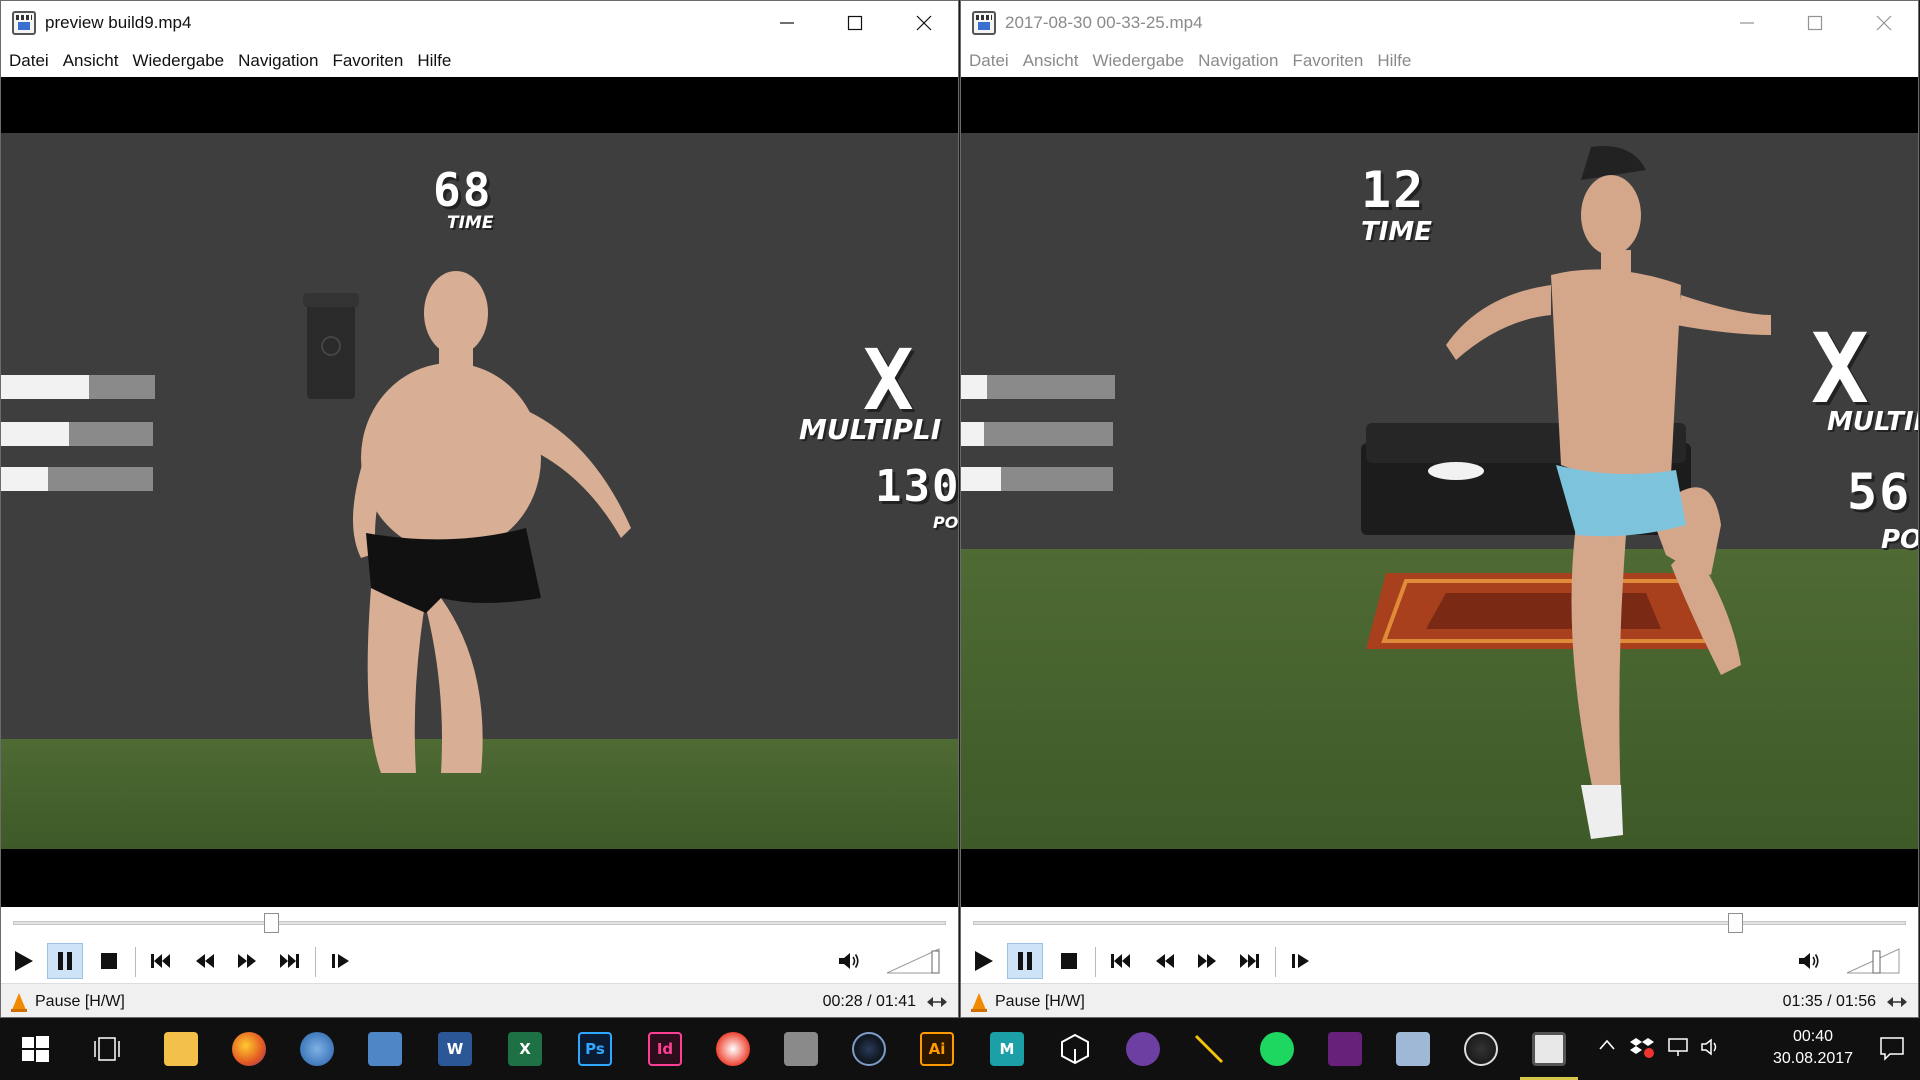 The width and height of the screenshot is (1920, 1080). Describe the element at coordinates (1813, 1058) in the screenshot. I see `clock-date: 30.08.2017` at that location.